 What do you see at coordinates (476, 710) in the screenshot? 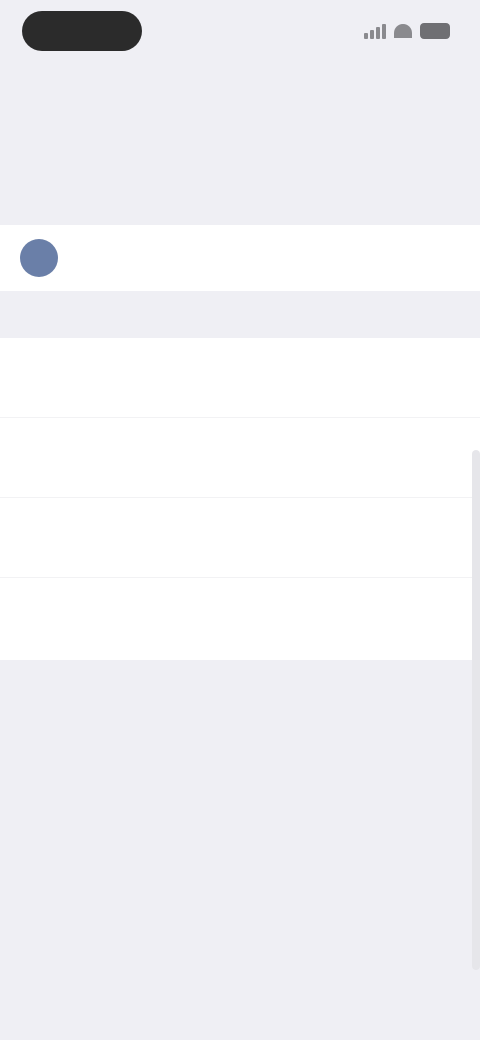
I see `scrollbar` at bounding box center [476, 710].